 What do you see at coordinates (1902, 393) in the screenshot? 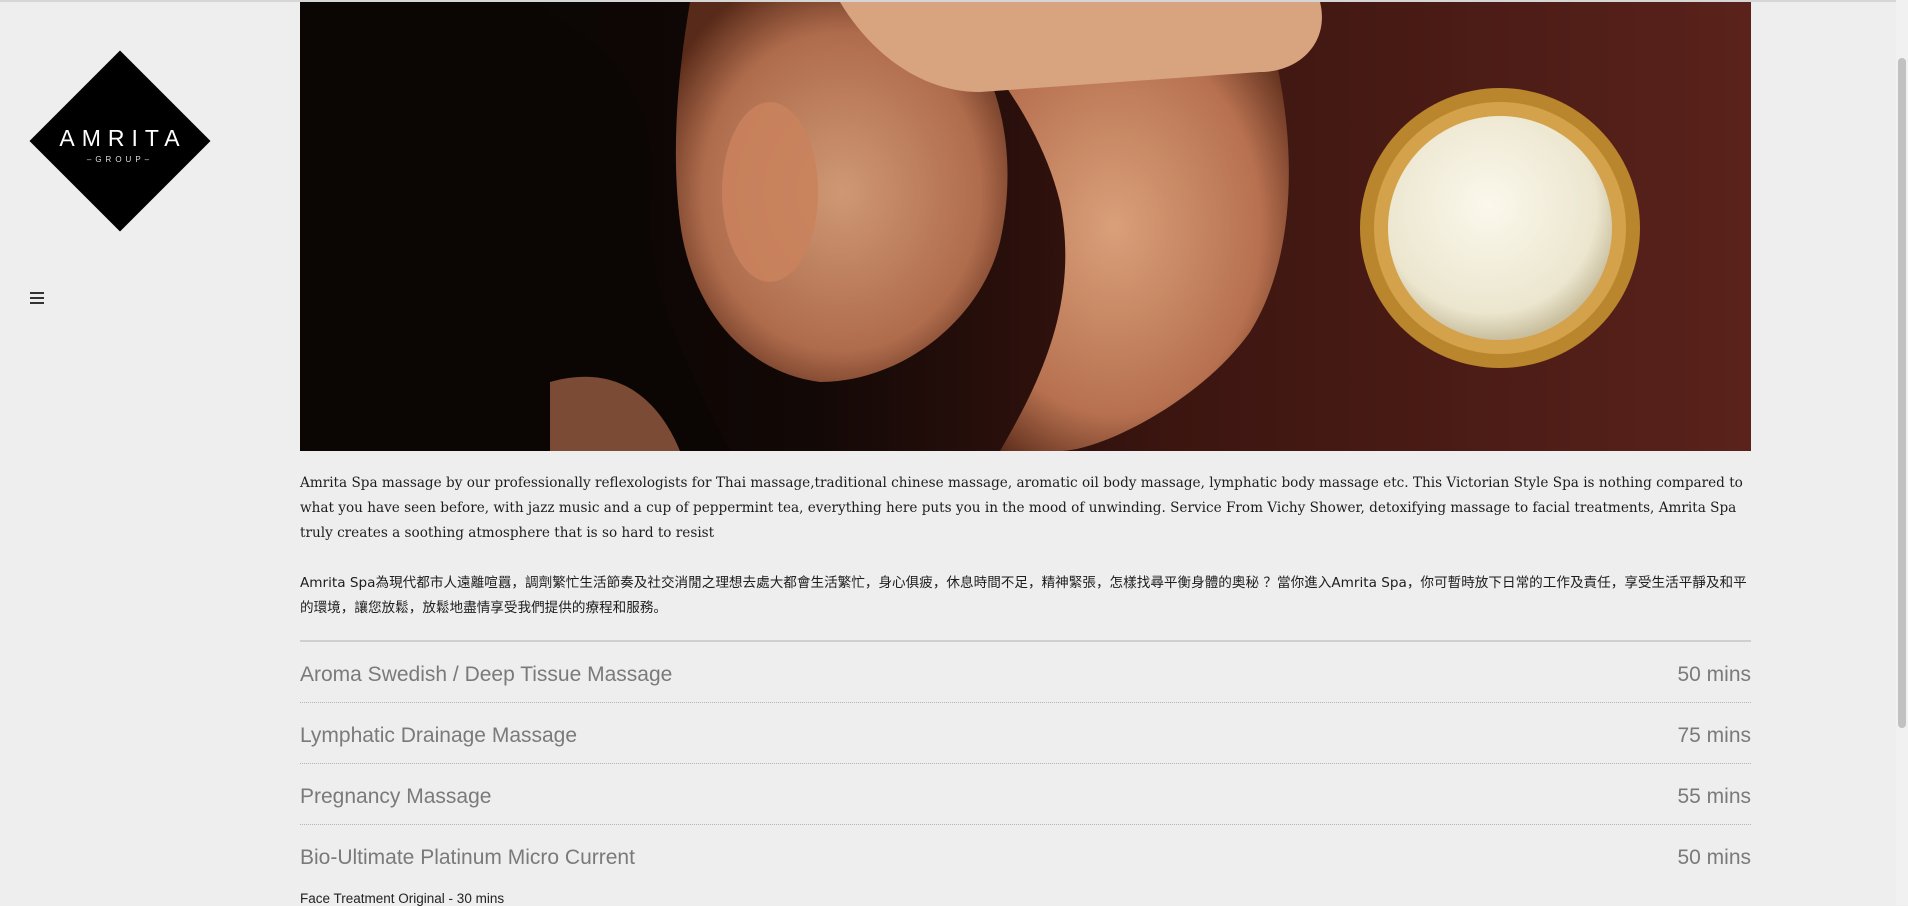
I see `scrollbar-thumb` at bounding box center [1902, 393].